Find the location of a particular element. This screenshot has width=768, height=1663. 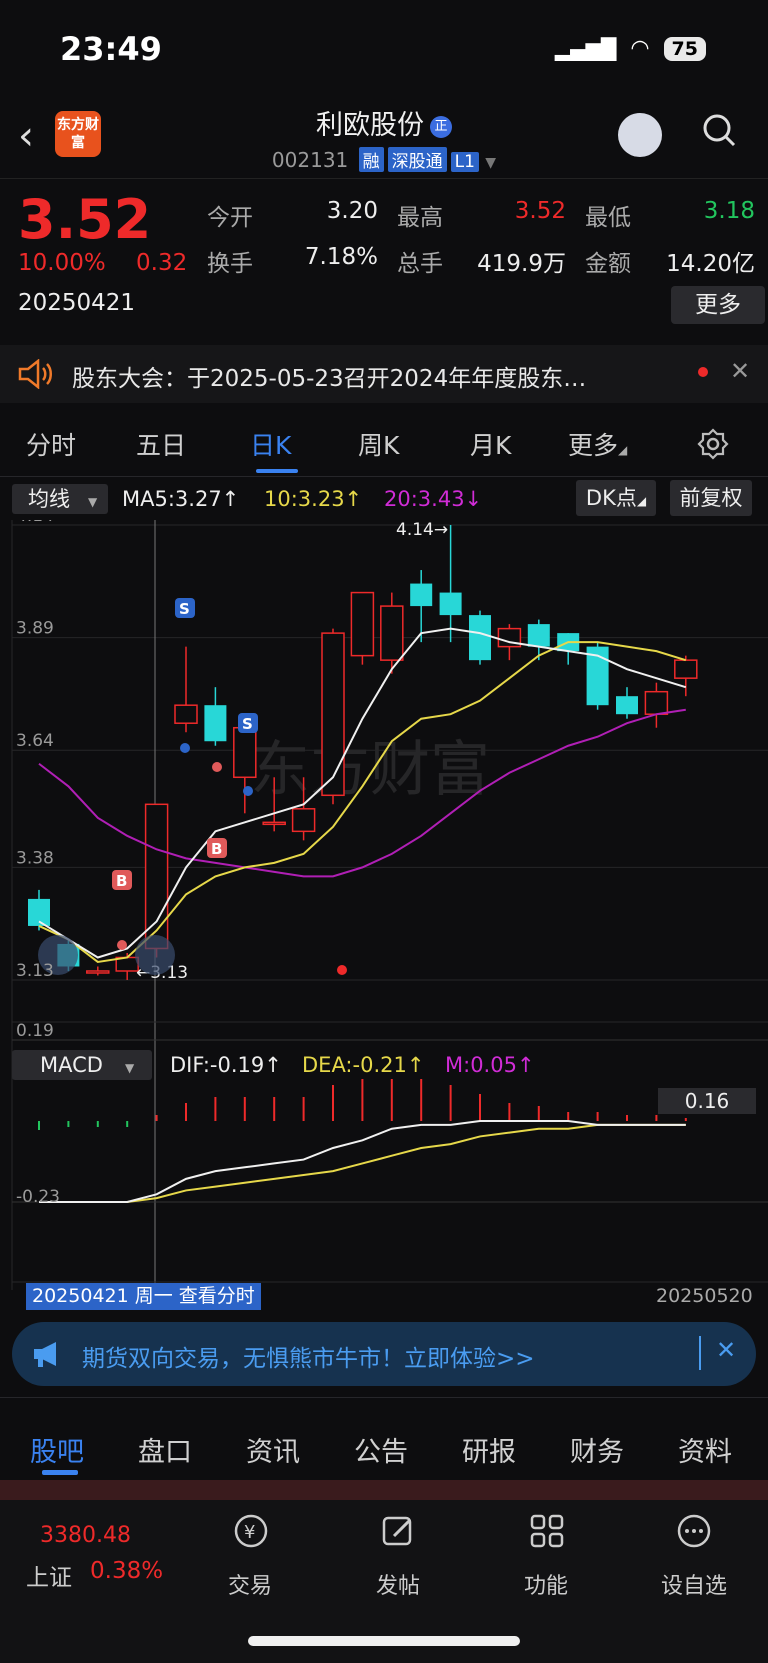

battery-icon: 75 is located at coordinates (684, 48).